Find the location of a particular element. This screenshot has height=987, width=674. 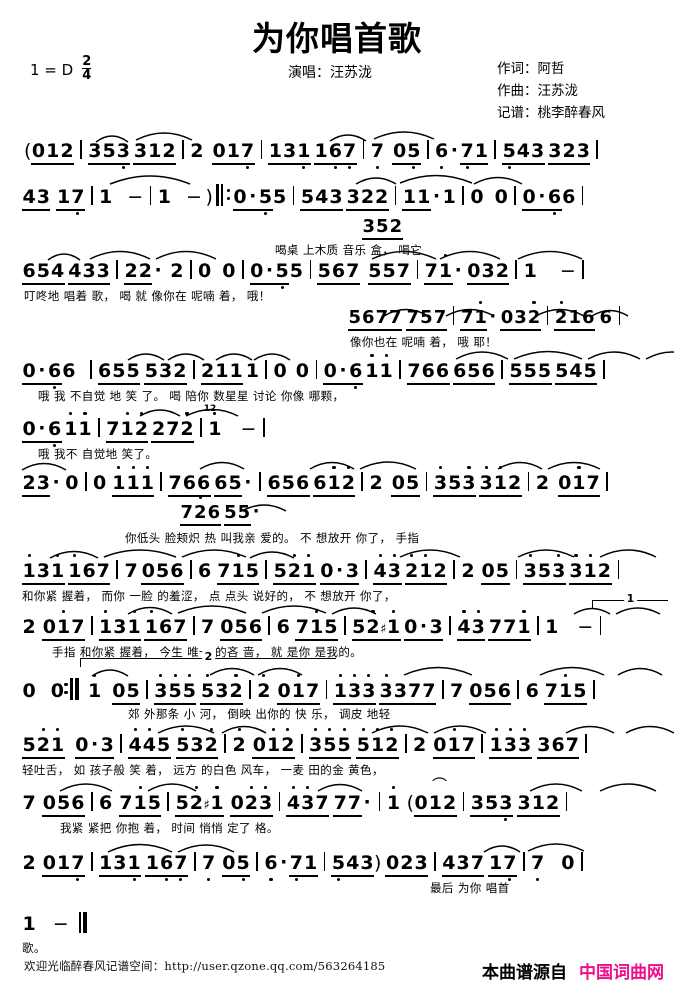

note-row: 7 056 6 715 52♯1 023 437 77 · 1 (012 353 312 is located at coordinates (297, 803).